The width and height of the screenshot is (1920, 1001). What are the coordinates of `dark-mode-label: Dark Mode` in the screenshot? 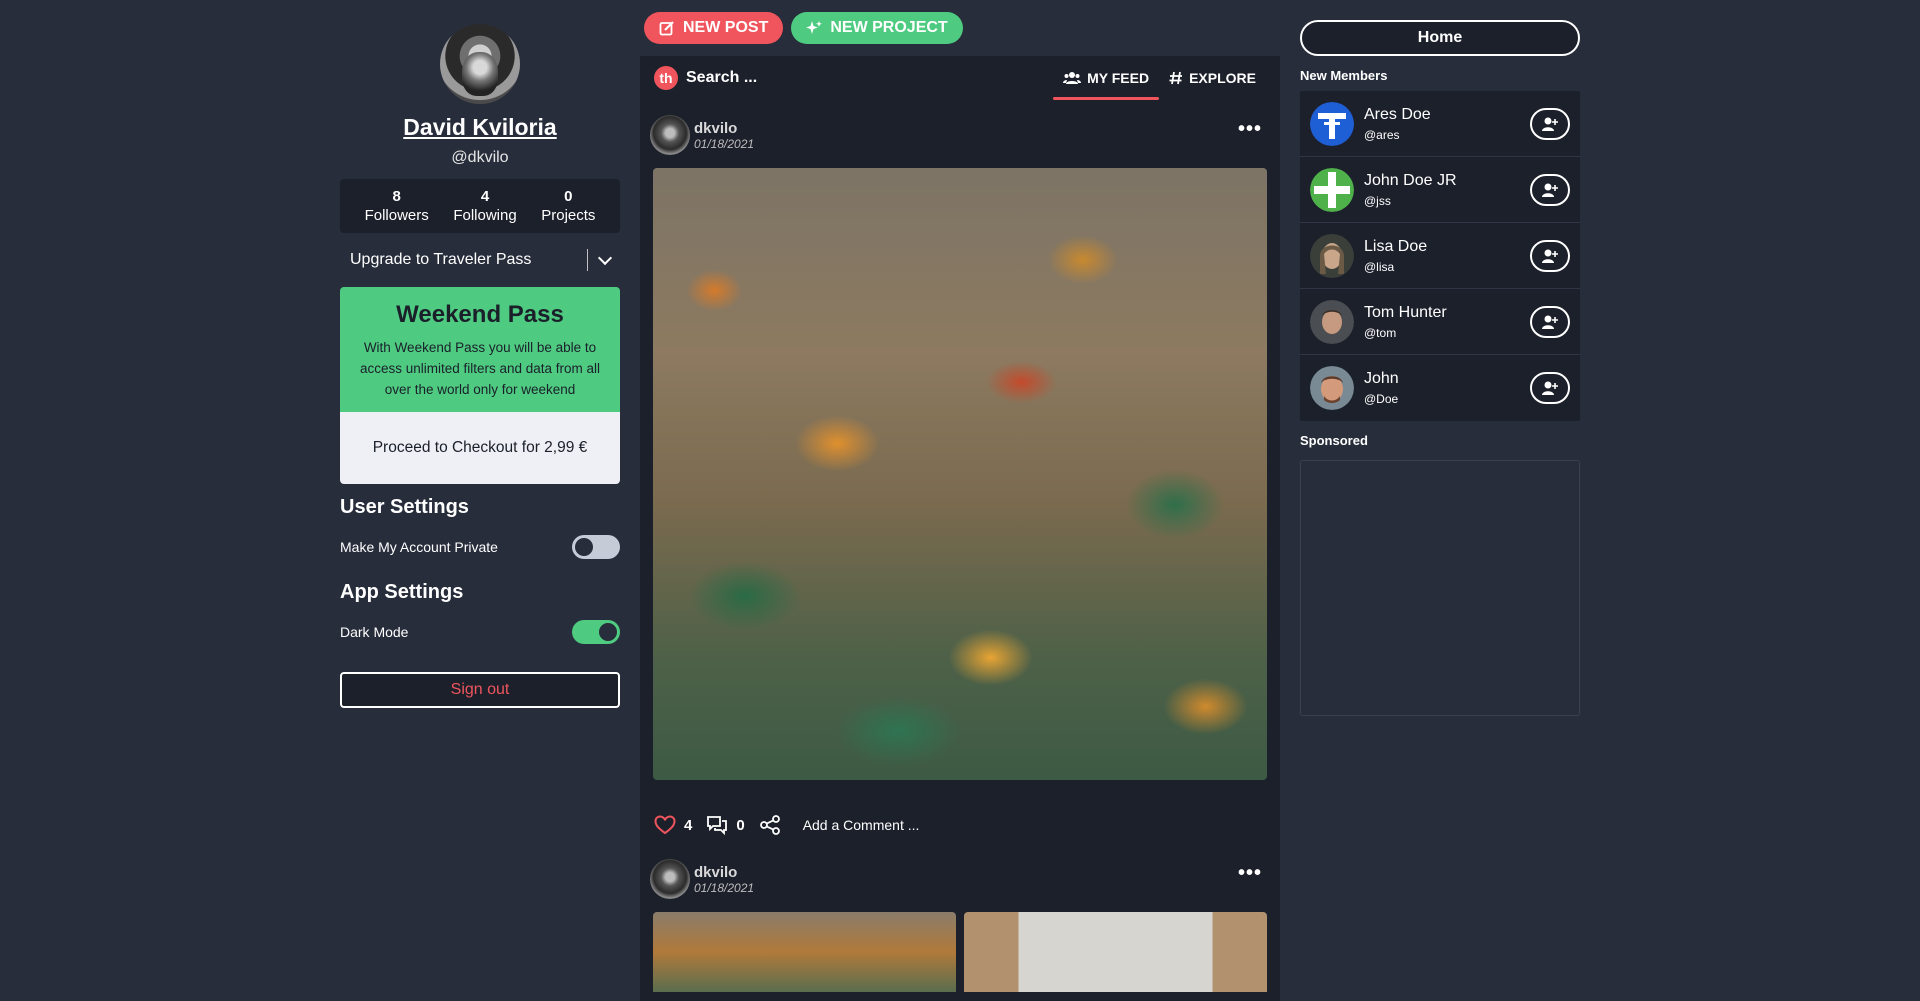 It's located at (374, 632).